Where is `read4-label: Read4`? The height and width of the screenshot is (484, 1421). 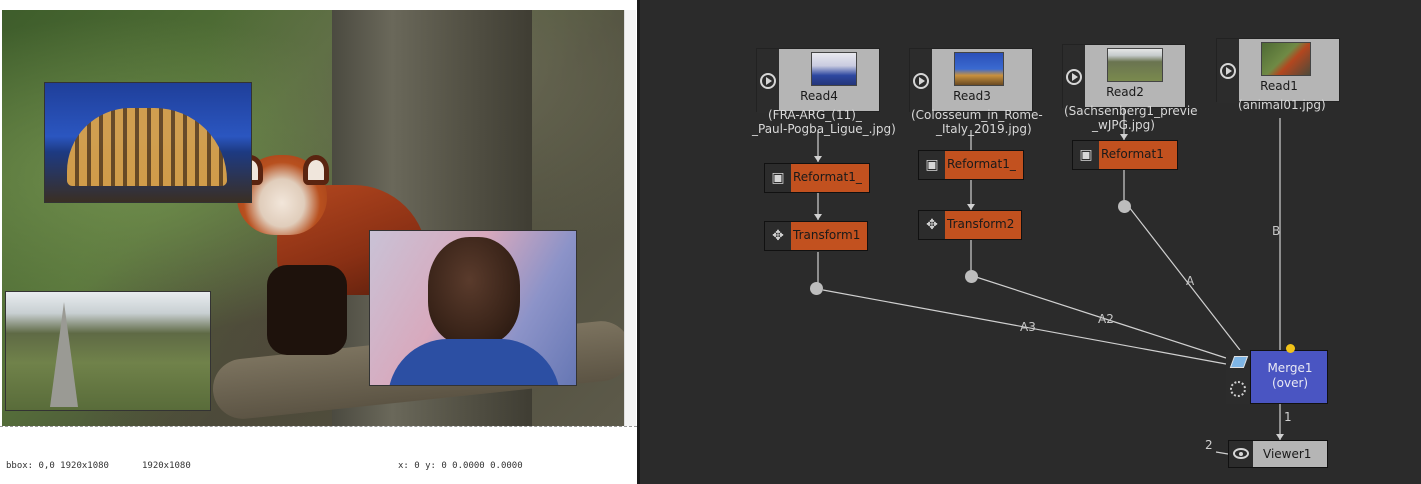 read4-label: Read4 is located at coordinates (819, 96).